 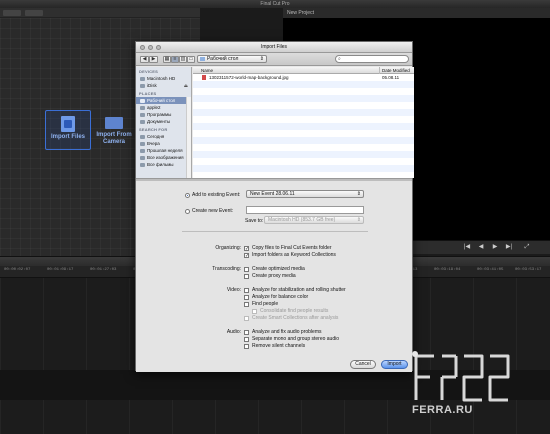 I want to click on save-to-value: Macintosh HD (853.7 GB free), so click(x=302, y=220).